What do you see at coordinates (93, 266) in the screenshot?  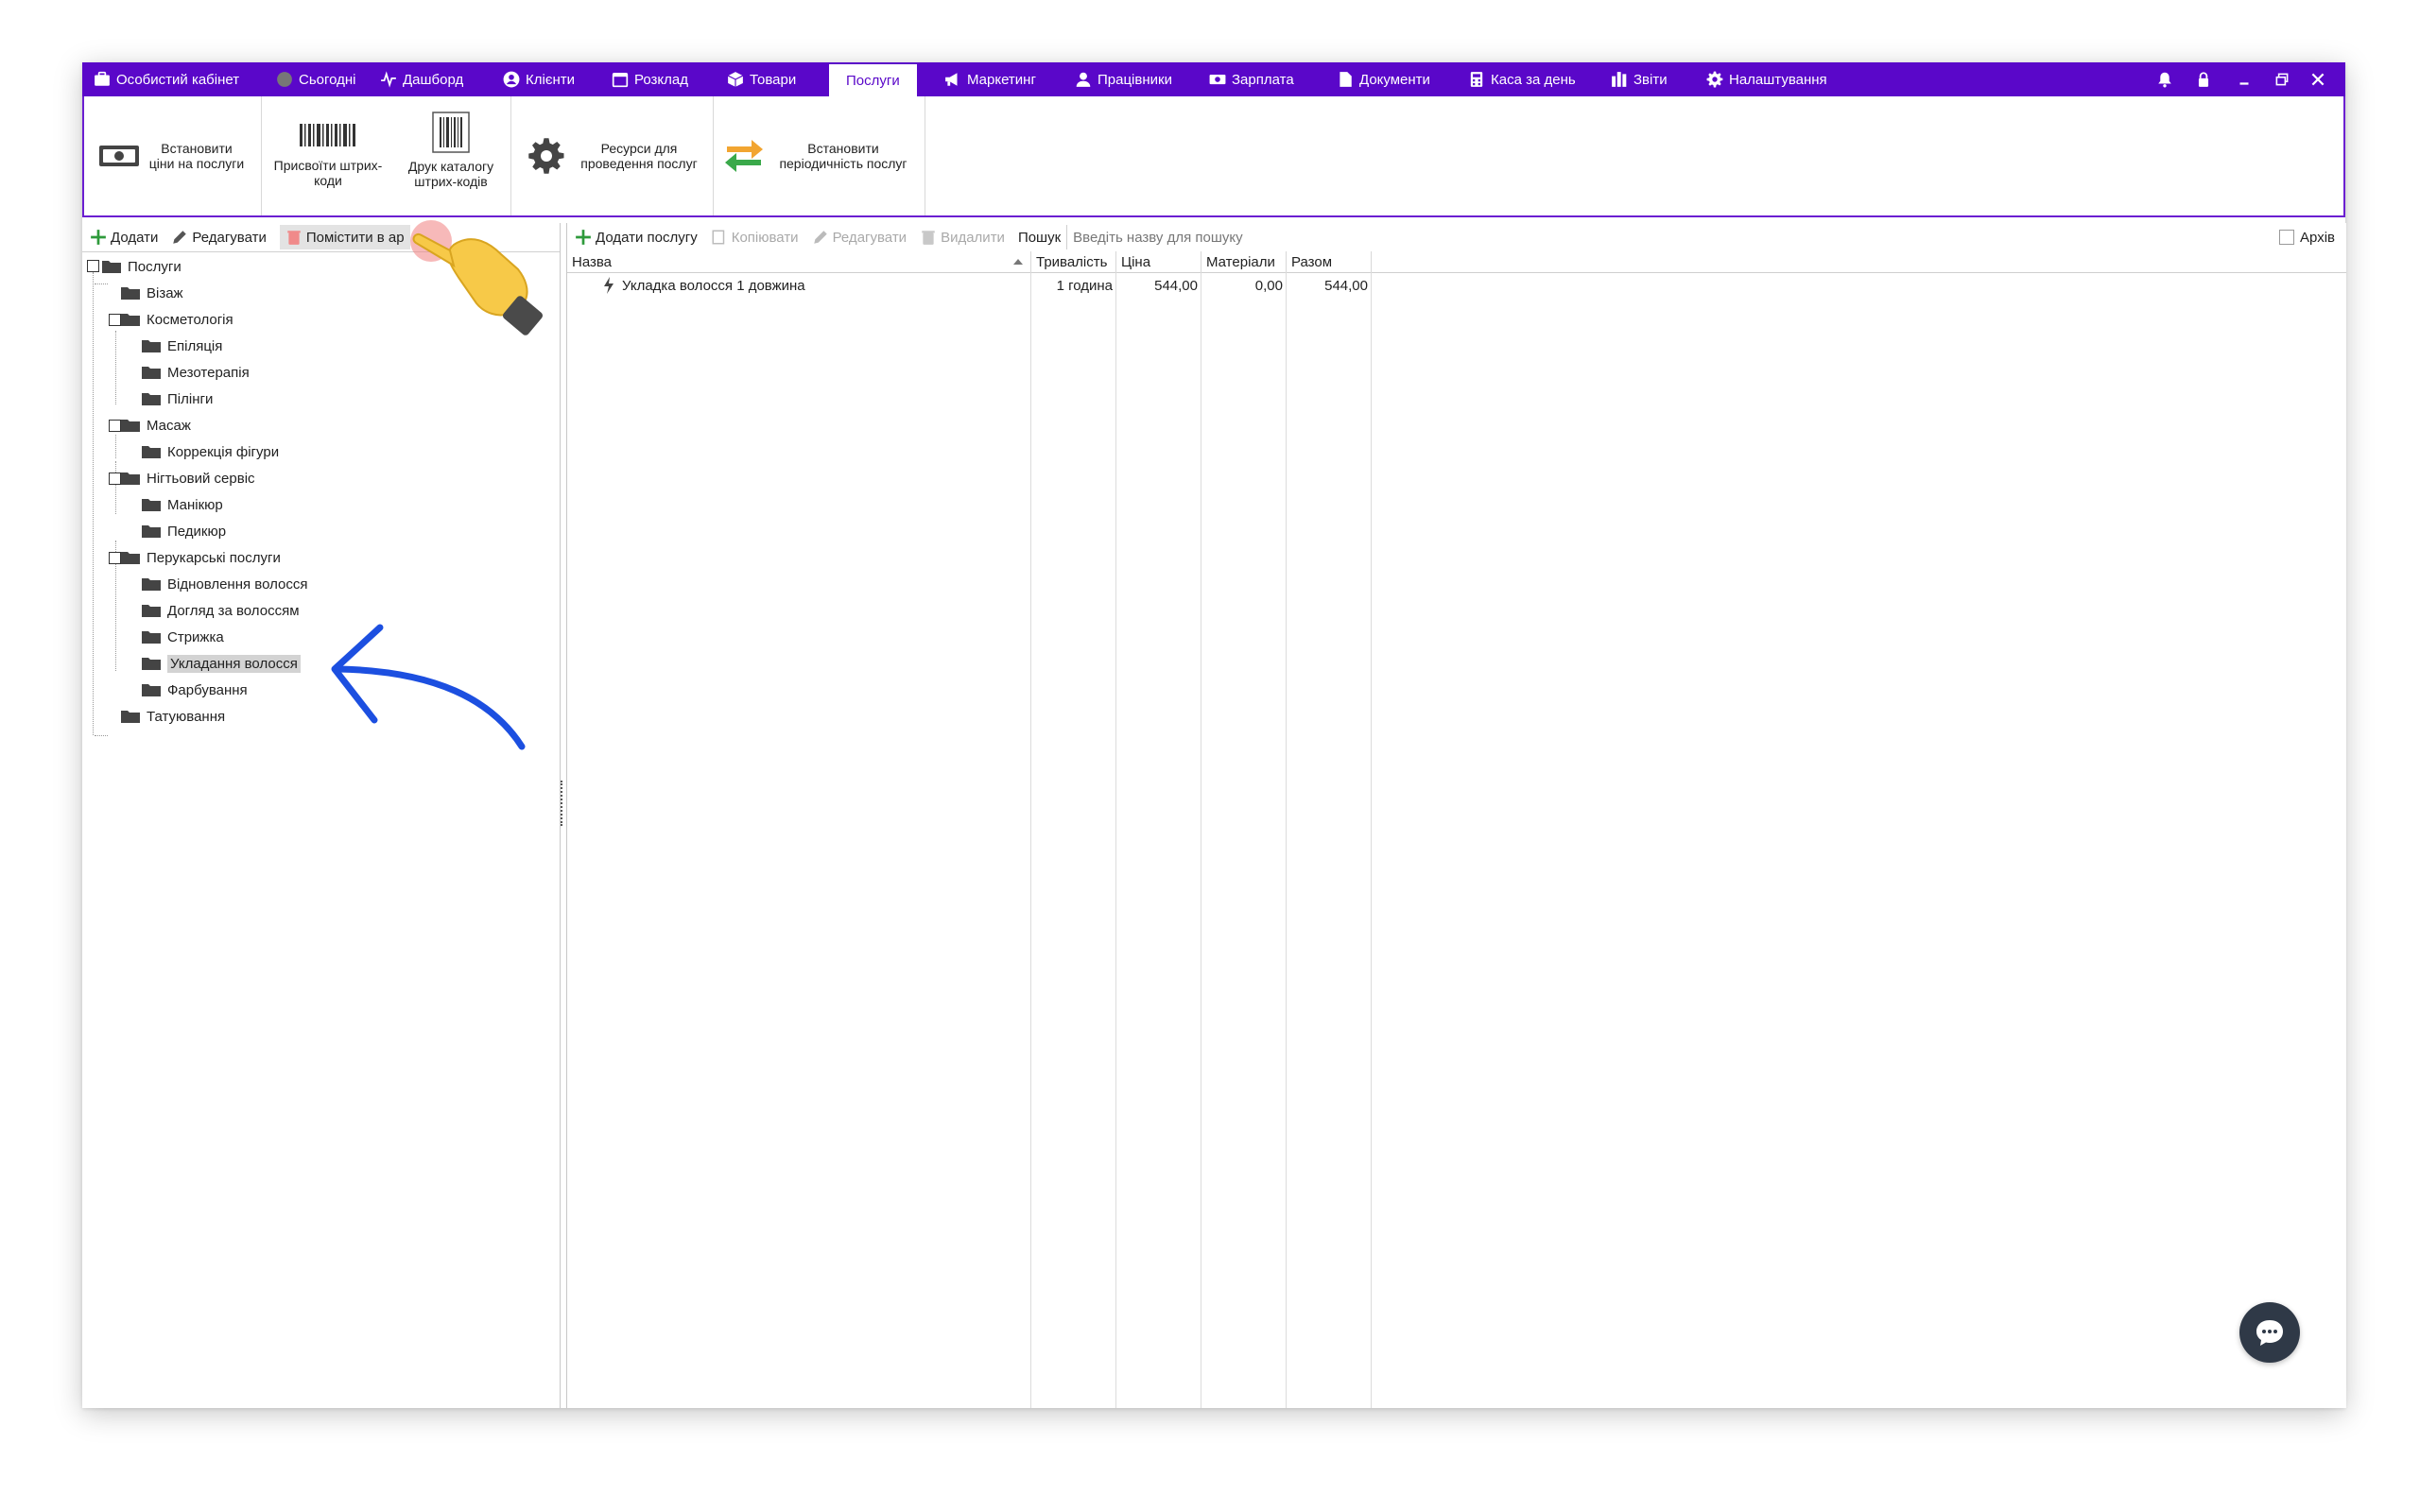 I see `collapse-toggle` at bounding box center [93, 266].